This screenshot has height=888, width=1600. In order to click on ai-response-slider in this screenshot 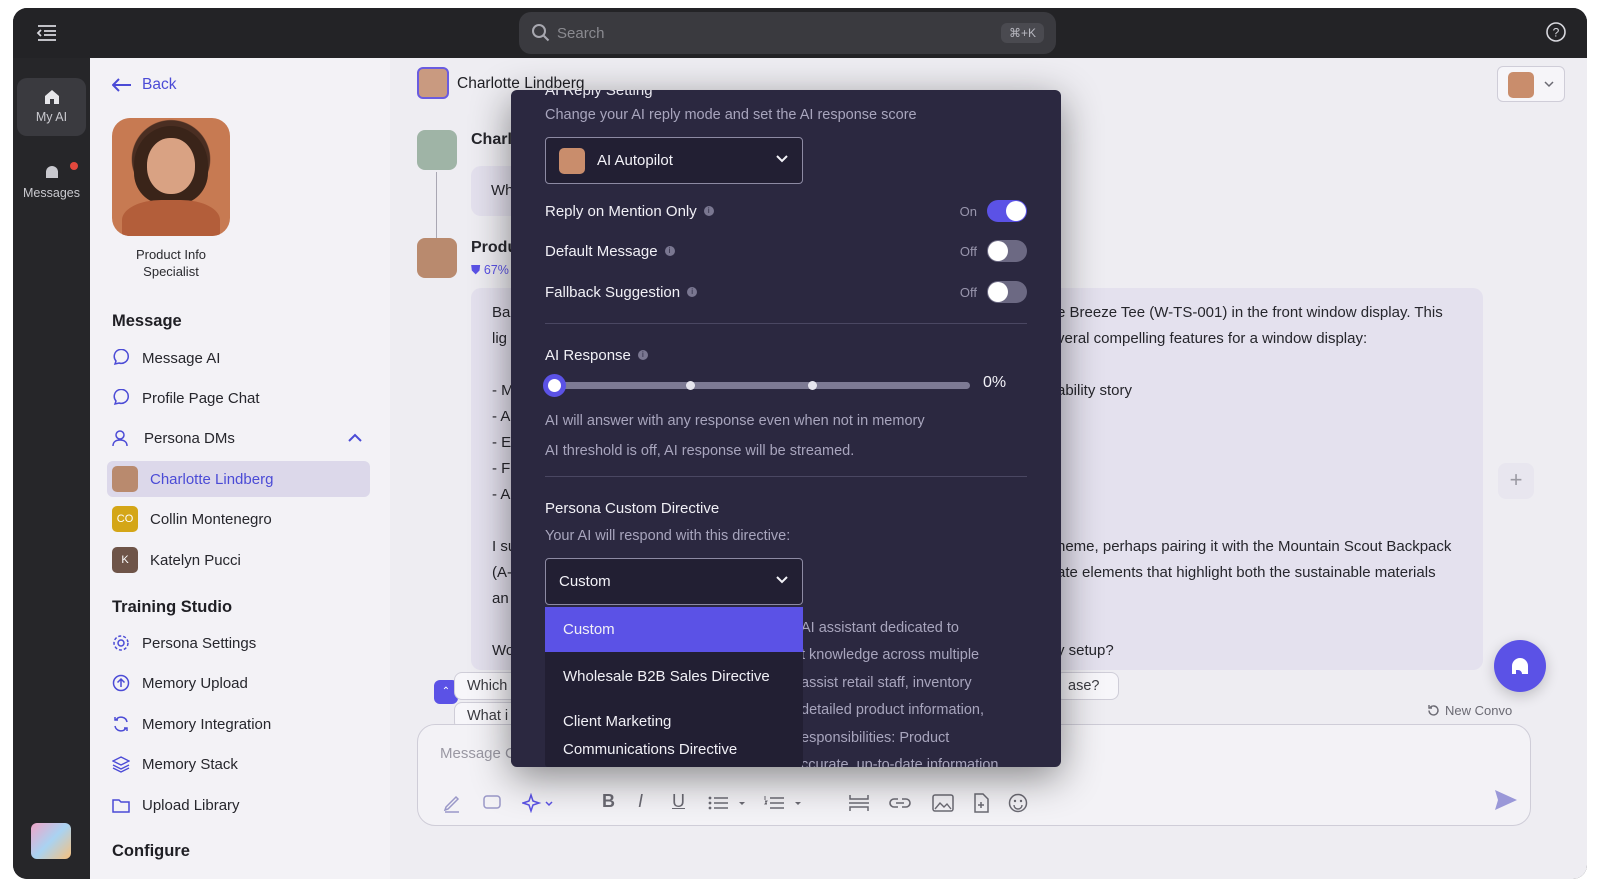, I will do `click(756, 385)`.